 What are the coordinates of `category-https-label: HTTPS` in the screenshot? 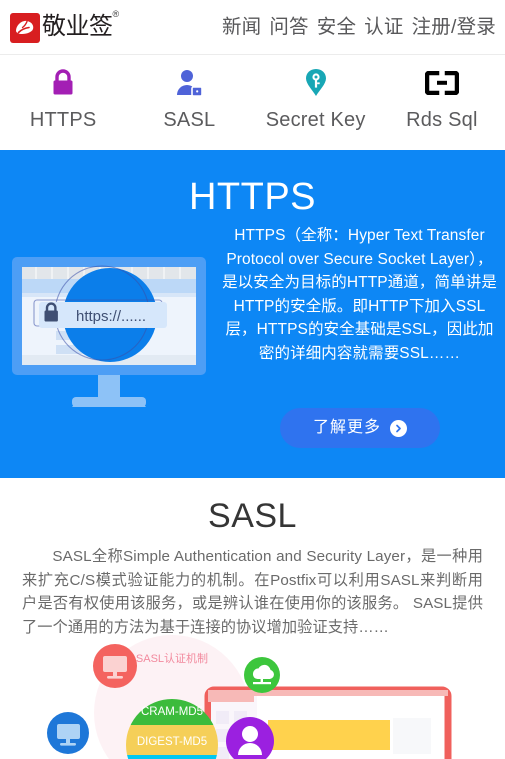 It's located at (63, 120).